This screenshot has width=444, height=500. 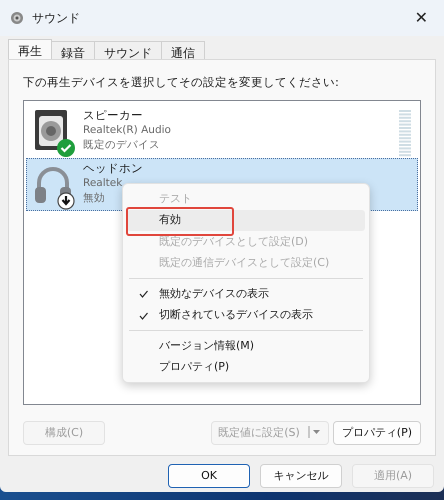 What do you see at coordinates (181, 82) in the screenshot?
I see `instruction-text: 下の再生デバイスを選択してその設定を変更してください:` at bounding box center [181, 82].